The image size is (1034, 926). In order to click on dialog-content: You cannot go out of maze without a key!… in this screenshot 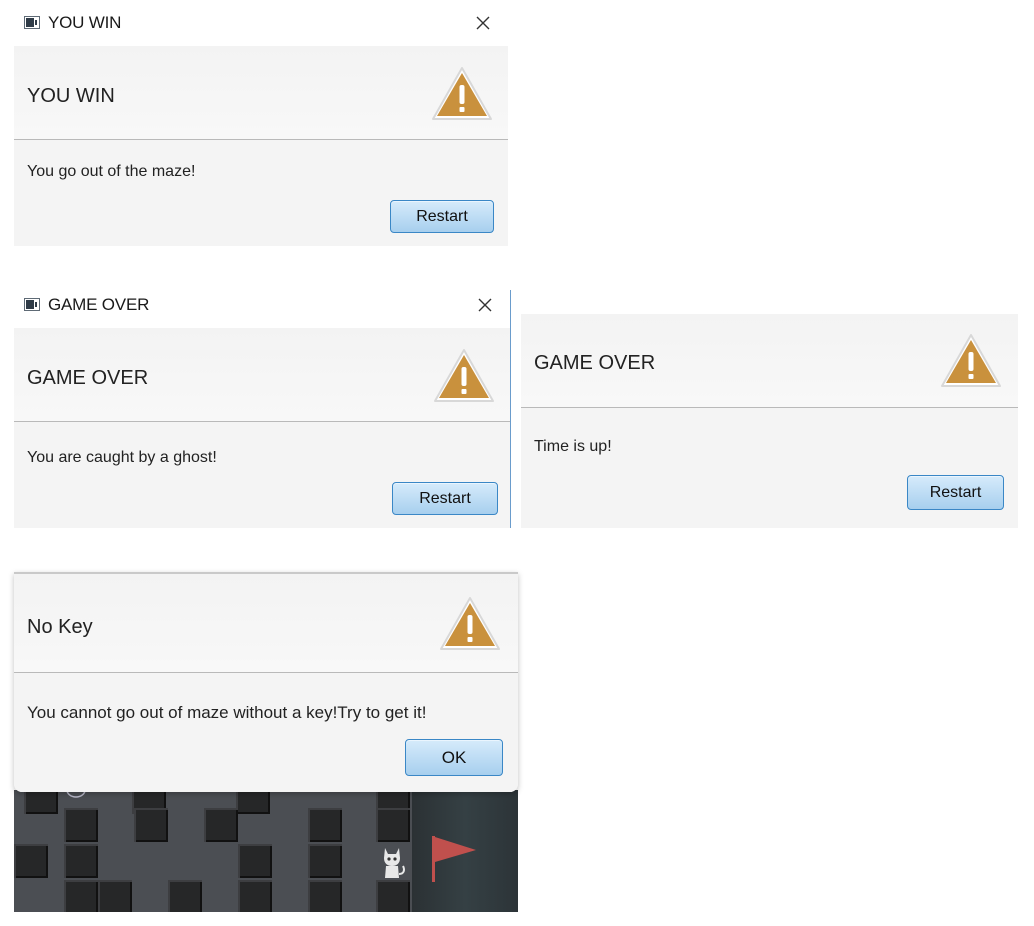, I will do `click(266, 732)`.